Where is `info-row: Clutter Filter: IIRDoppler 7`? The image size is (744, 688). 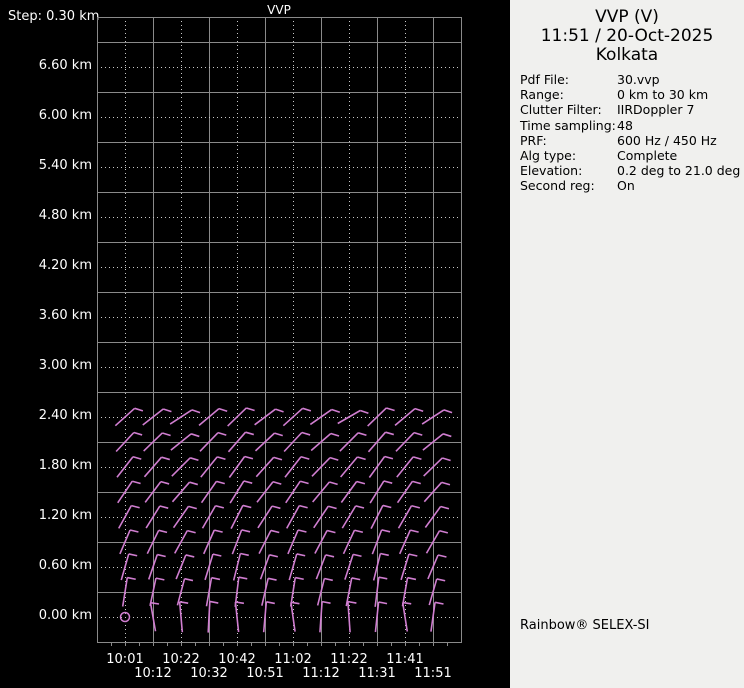 info-row: Clutter Filter: IIRDoppler 7 is located at coordinates (632, 109).